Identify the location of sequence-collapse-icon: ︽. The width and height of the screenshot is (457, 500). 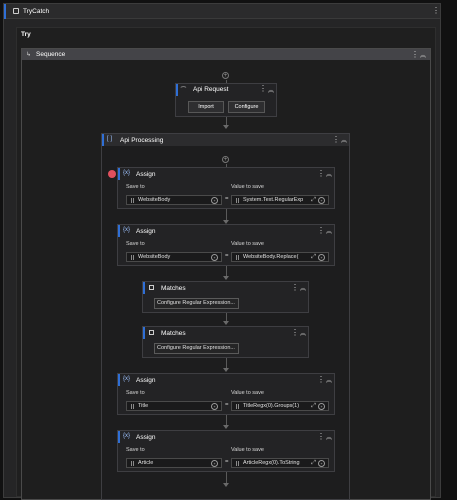
(423, 54).